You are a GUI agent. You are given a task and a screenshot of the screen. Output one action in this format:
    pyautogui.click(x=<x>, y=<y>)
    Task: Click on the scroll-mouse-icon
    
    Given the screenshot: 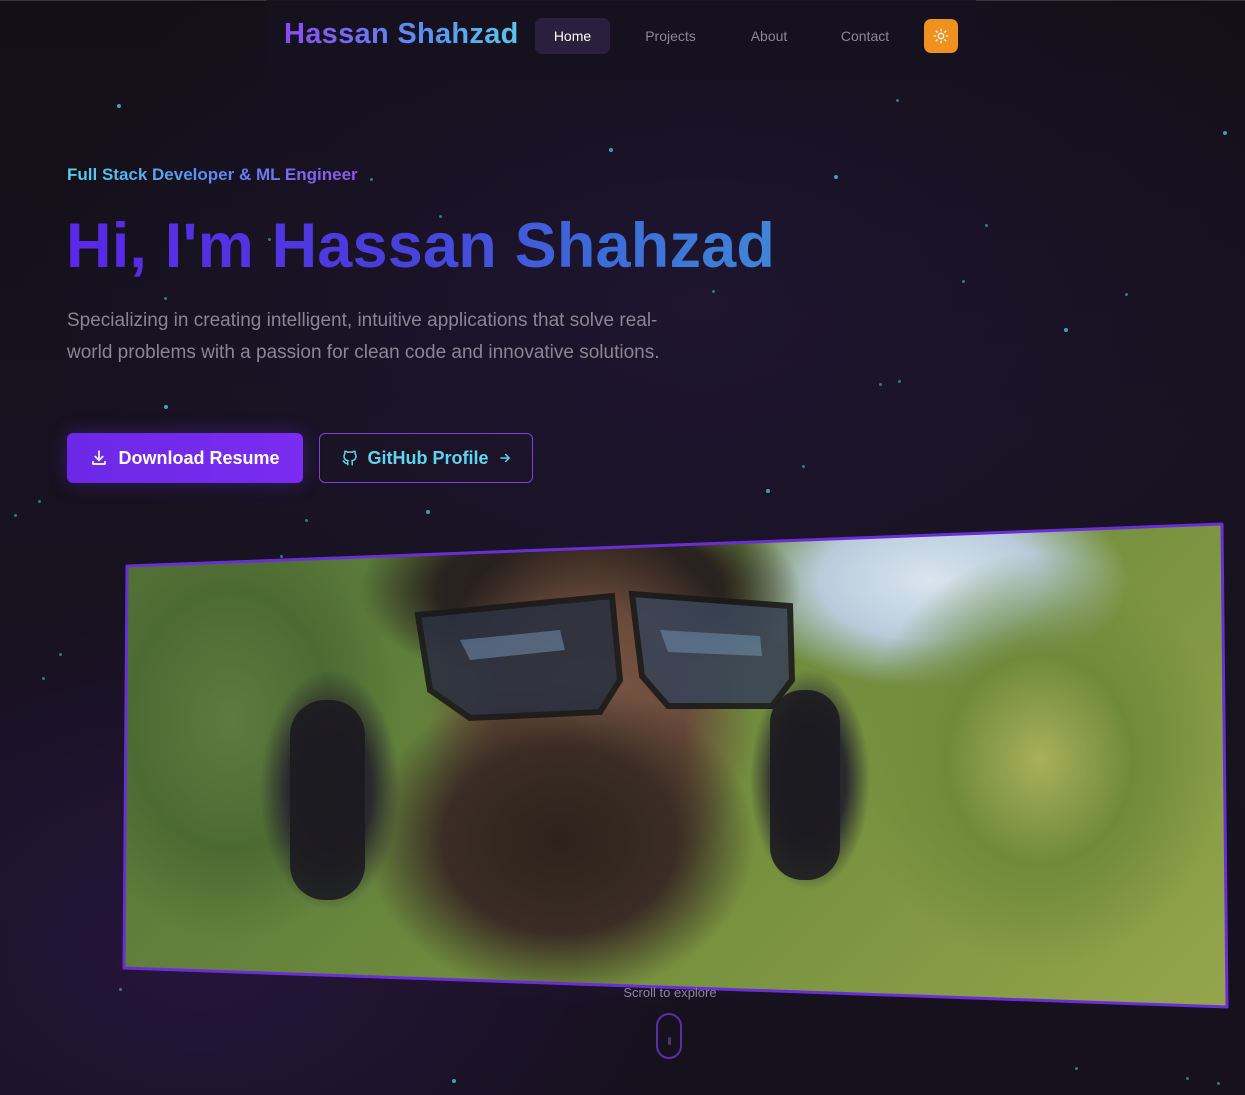 What is the action you would take?
    pyautogui.click(x=669, y=1036)
    